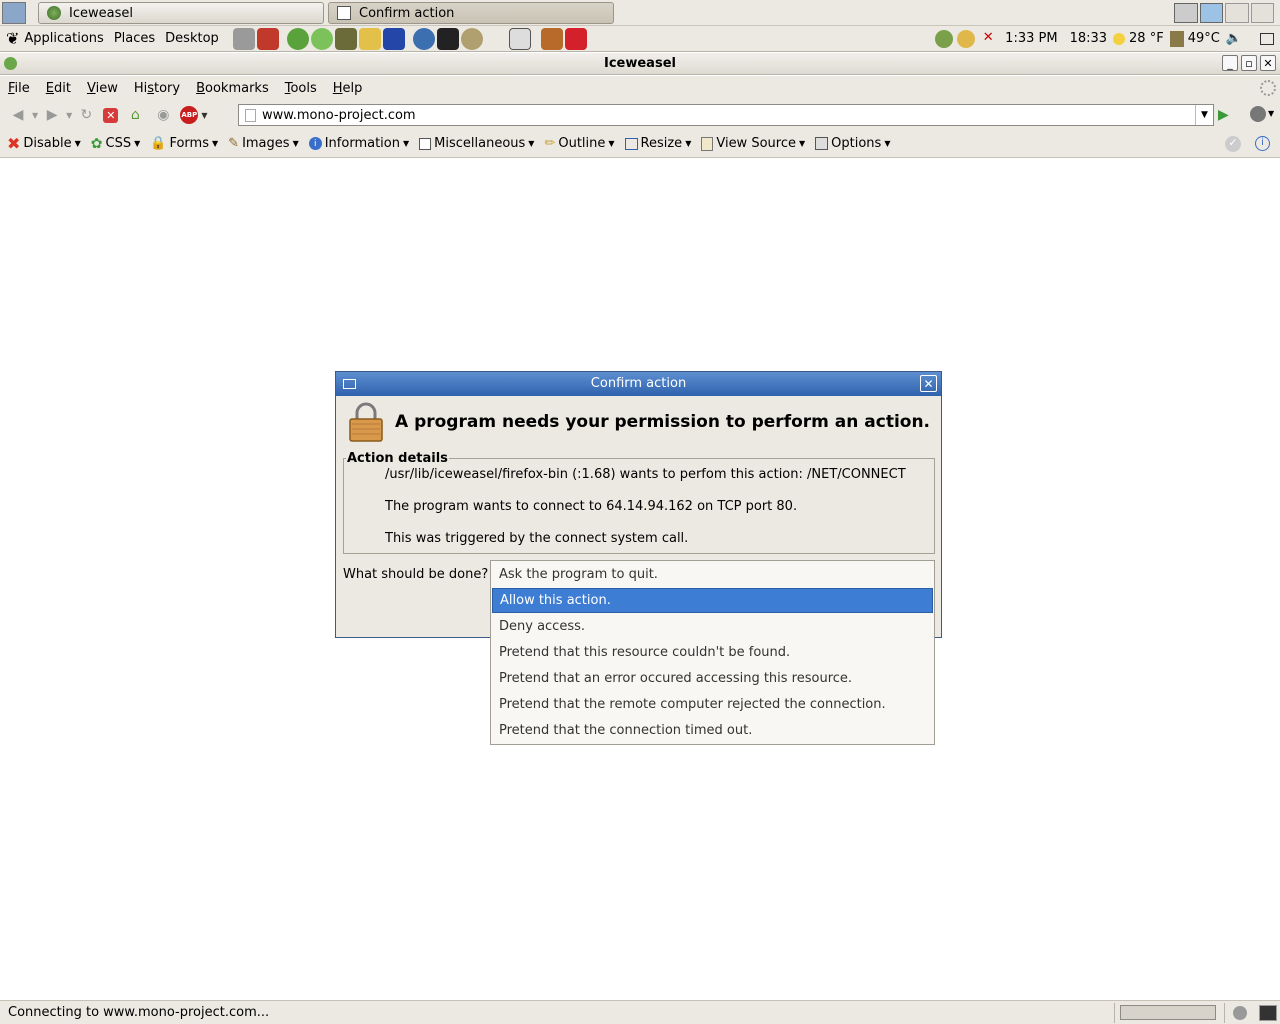 This screenshot has height=1024, width=1280. What do you see at coordinates (14, 13) in the screenshot?
I see `show-desktop-icon` at bounding box center [14, 13].